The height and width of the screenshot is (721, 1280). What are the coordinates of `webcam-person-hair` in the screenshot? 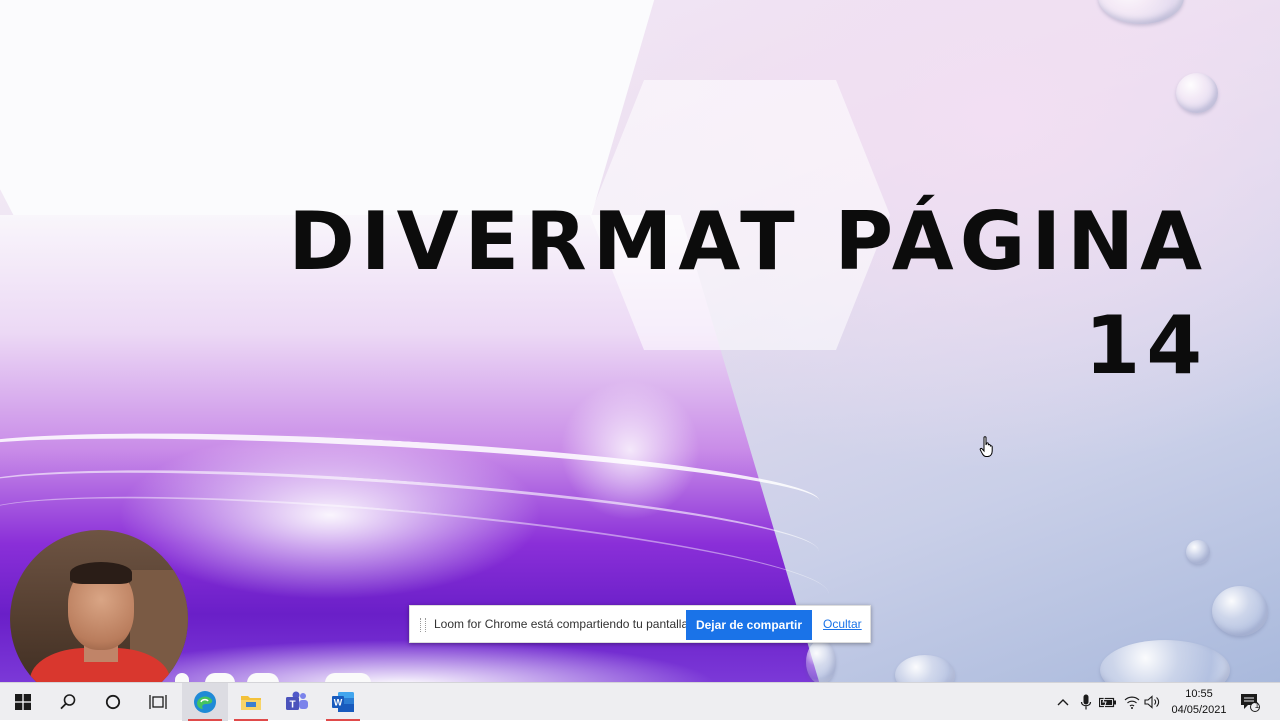 It's located at (101, 573).